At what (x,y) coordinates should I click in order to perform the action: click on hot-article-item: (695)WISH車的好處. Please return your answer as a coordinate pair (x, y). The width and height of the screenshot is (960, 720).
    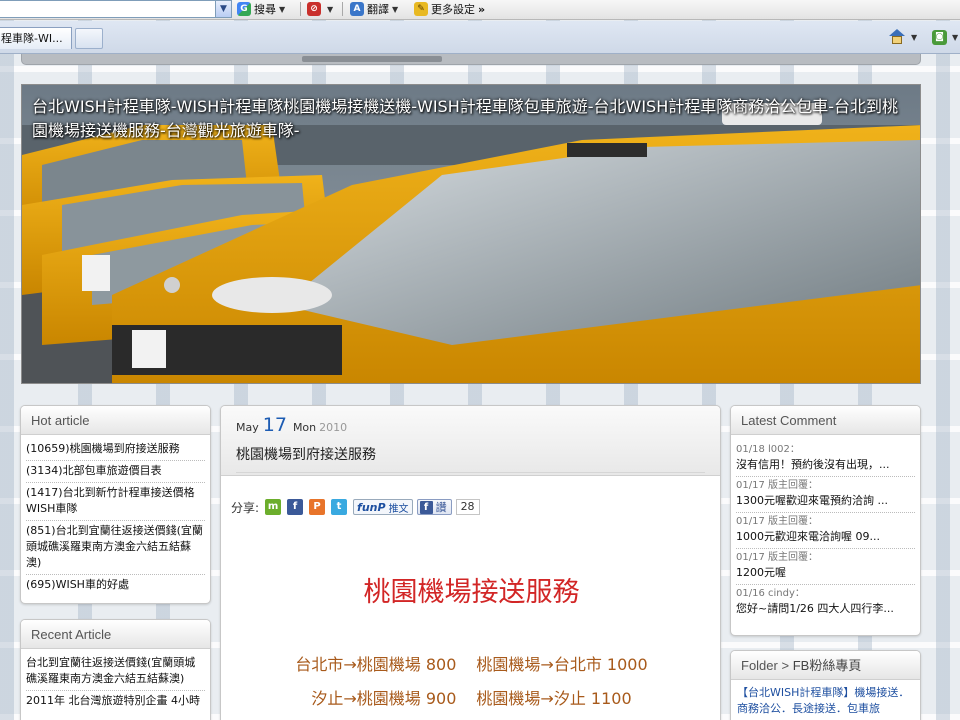
    Looking at the image, I should click on (115, 585).